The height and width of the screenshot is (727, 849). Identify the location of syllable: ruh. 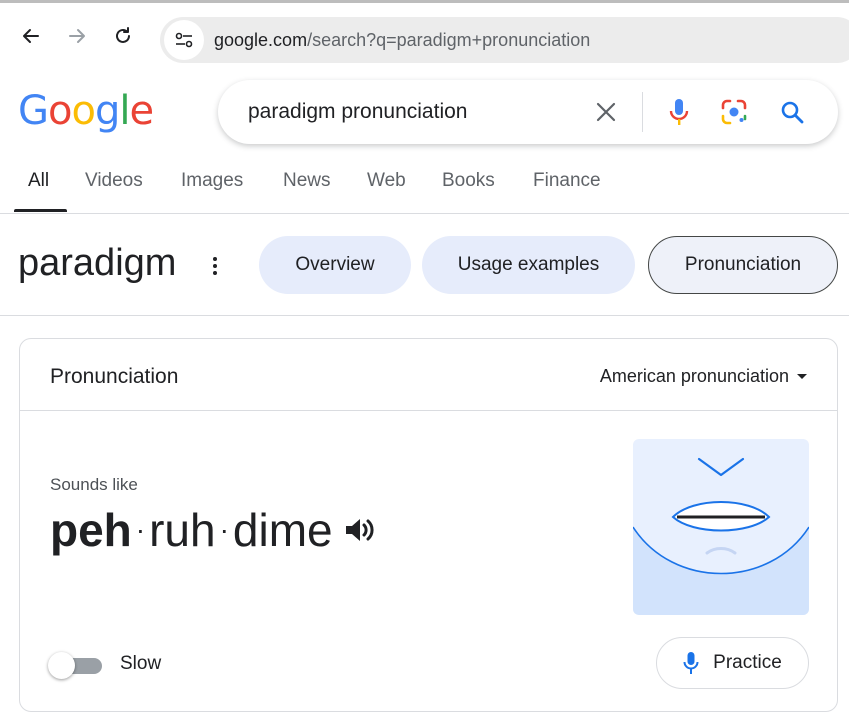
(182, 530).